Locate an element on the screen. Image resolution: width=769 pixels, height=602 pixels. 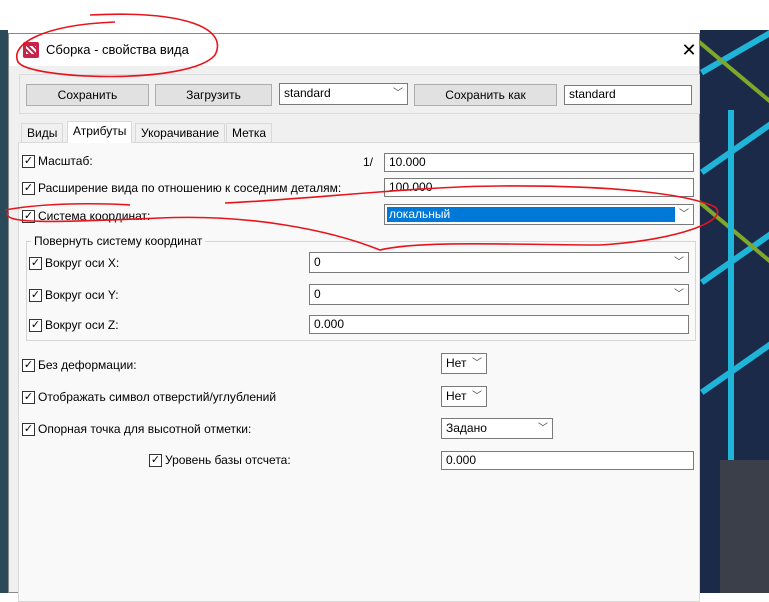
rot-y-select: 0 ﹀ is located at coordinates (499, 294).